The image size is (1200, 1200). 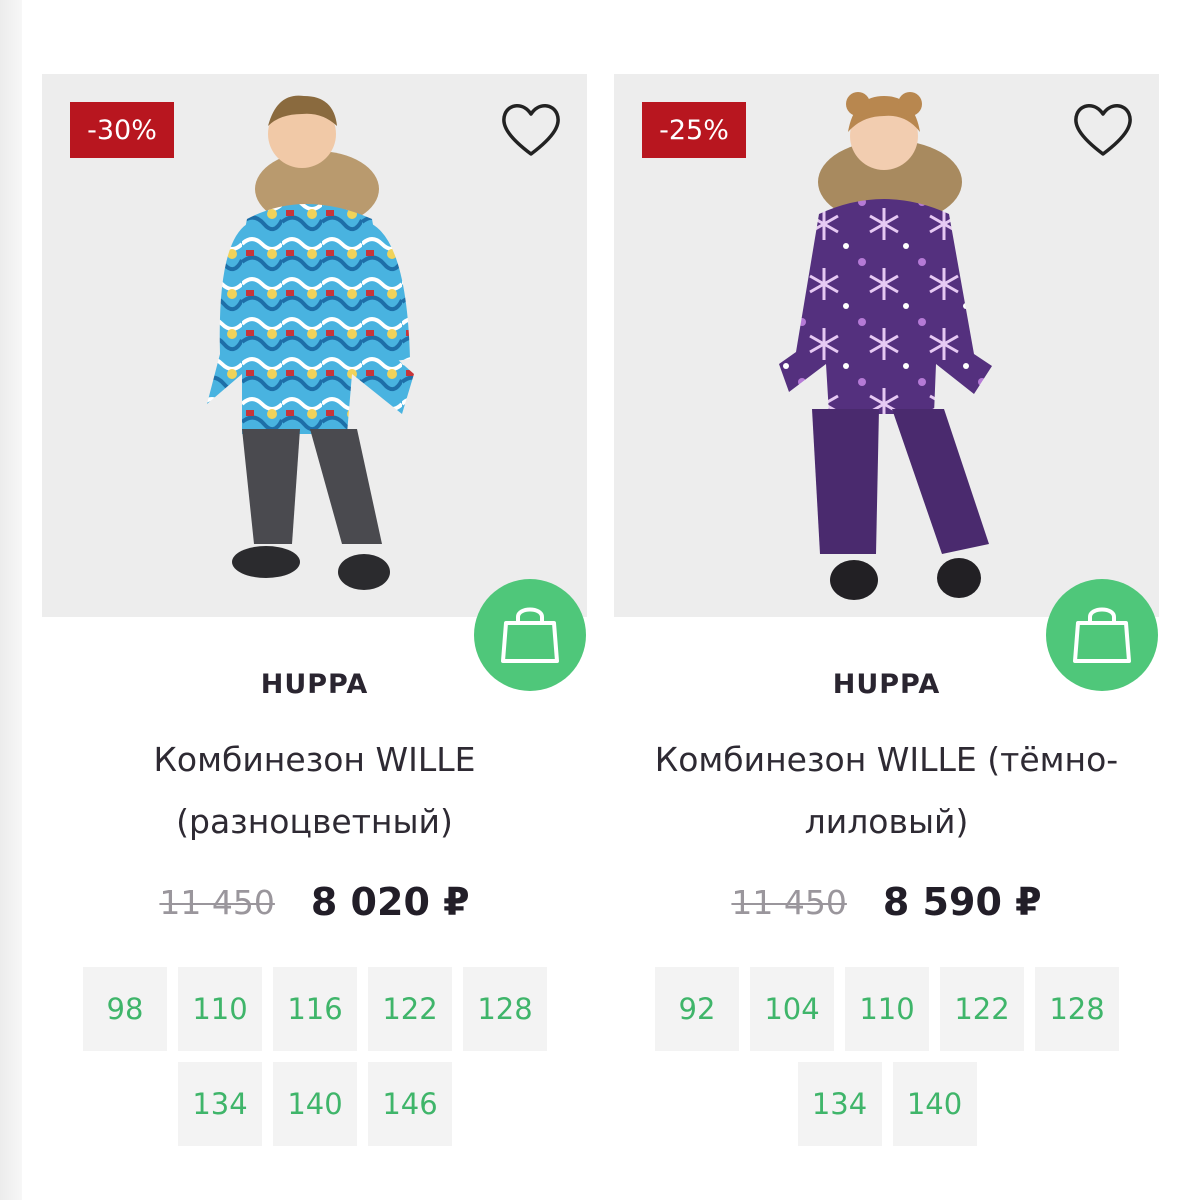 I want to click on size-option: 98, so click(x=125, y=1009).